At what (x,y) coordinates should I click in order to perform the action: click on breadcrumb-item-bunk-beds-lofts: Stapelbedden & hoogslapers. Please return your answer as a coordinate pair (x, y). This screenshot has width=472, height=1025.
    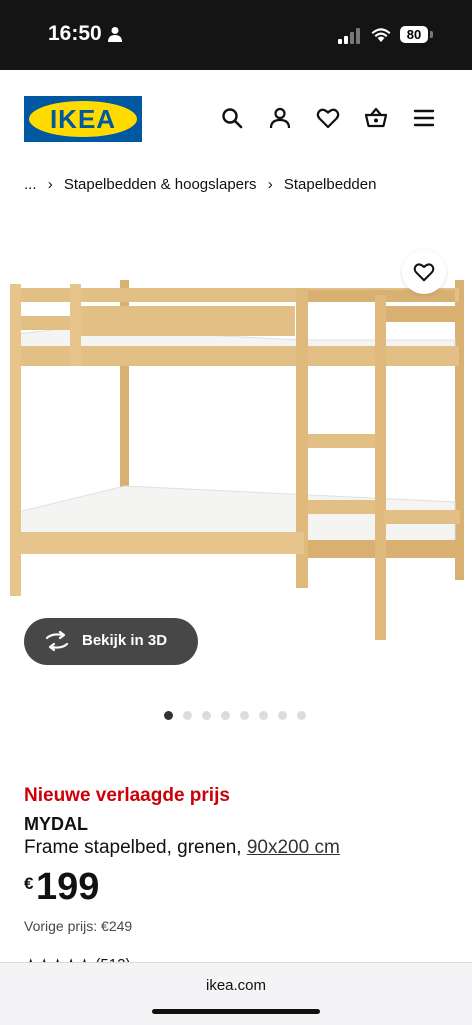
    Looking at the image, I should click on (160, 184).